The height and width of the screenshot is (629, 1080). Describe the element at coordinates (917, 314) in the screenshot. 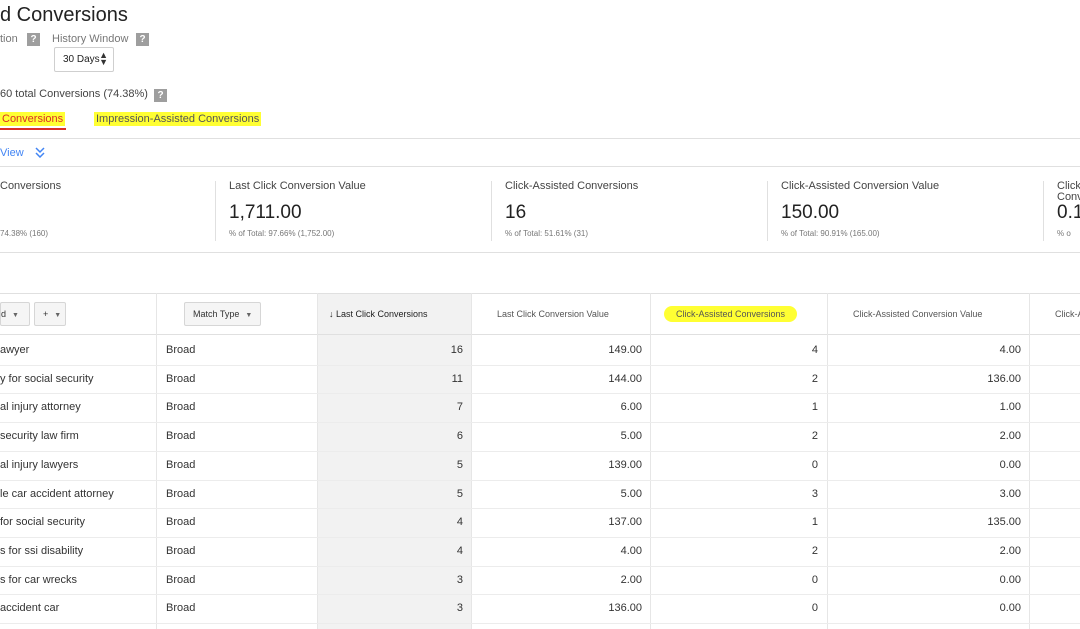

I see `column-header-click-assisted-value: Click-Assisted Conversion Value` at that location.